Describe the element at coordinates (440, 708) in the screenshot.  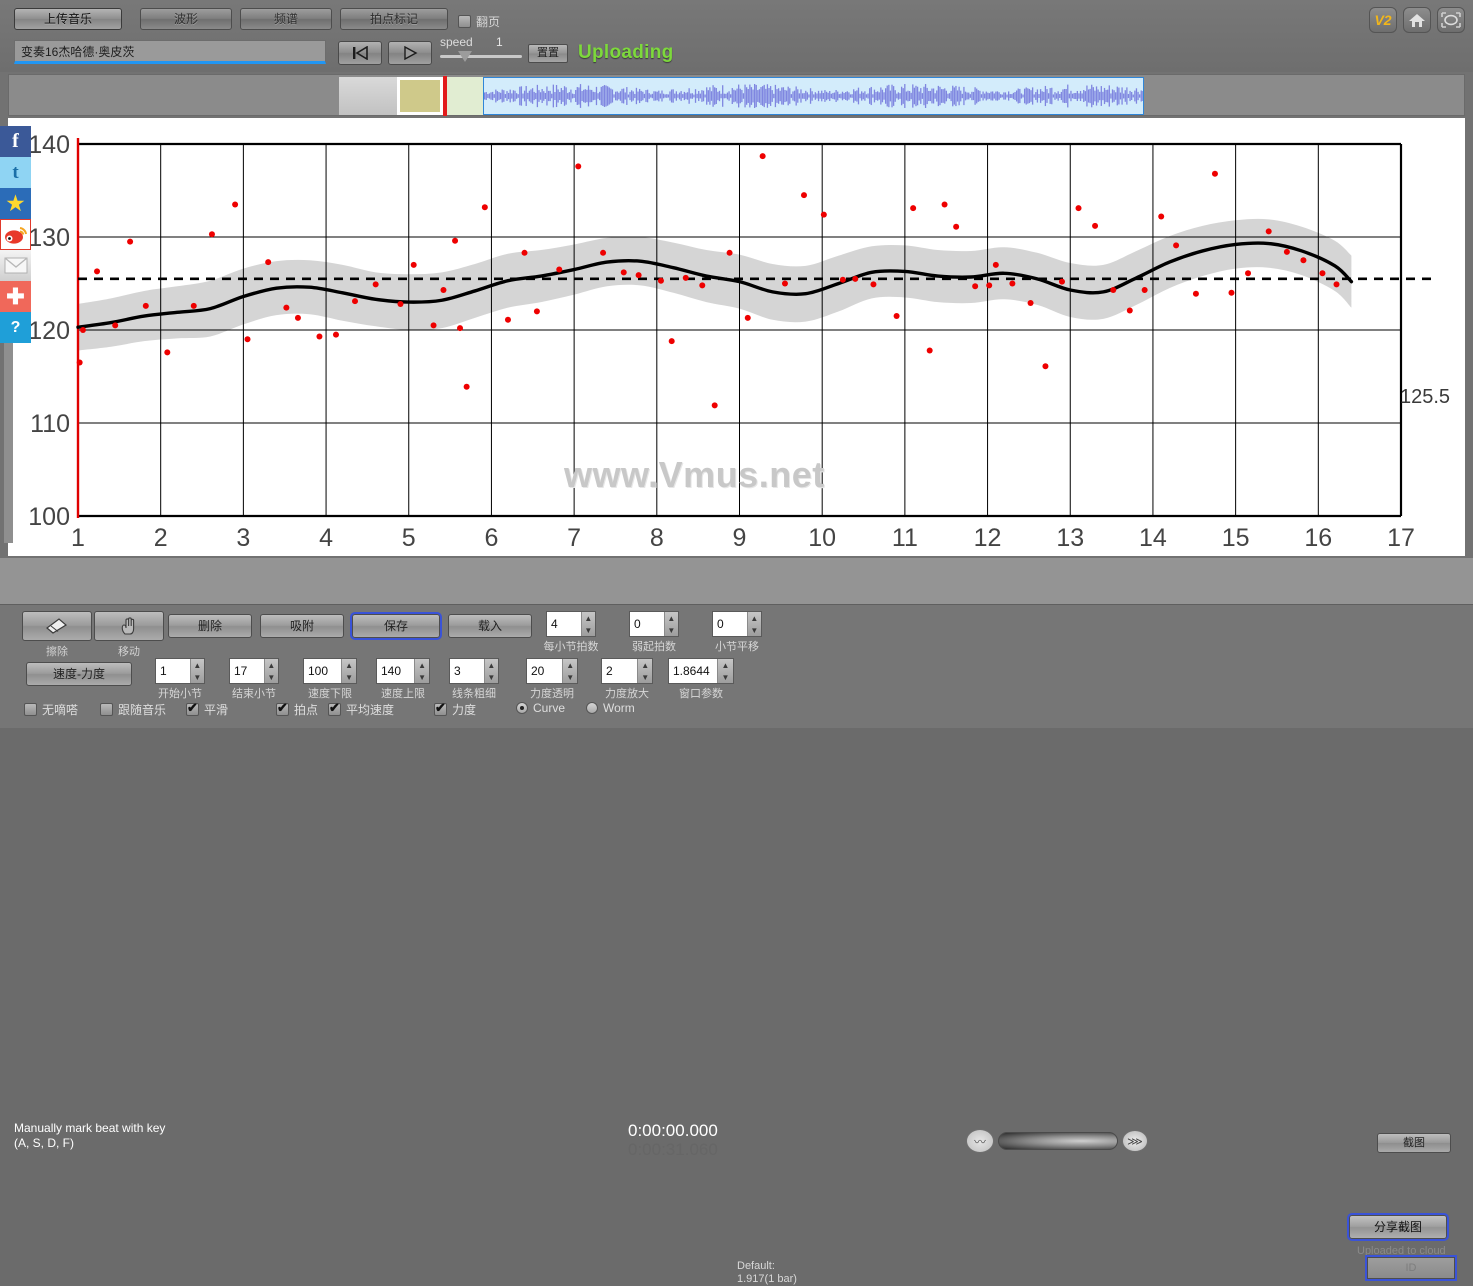
I see `dynamics-checkbox` at that location.